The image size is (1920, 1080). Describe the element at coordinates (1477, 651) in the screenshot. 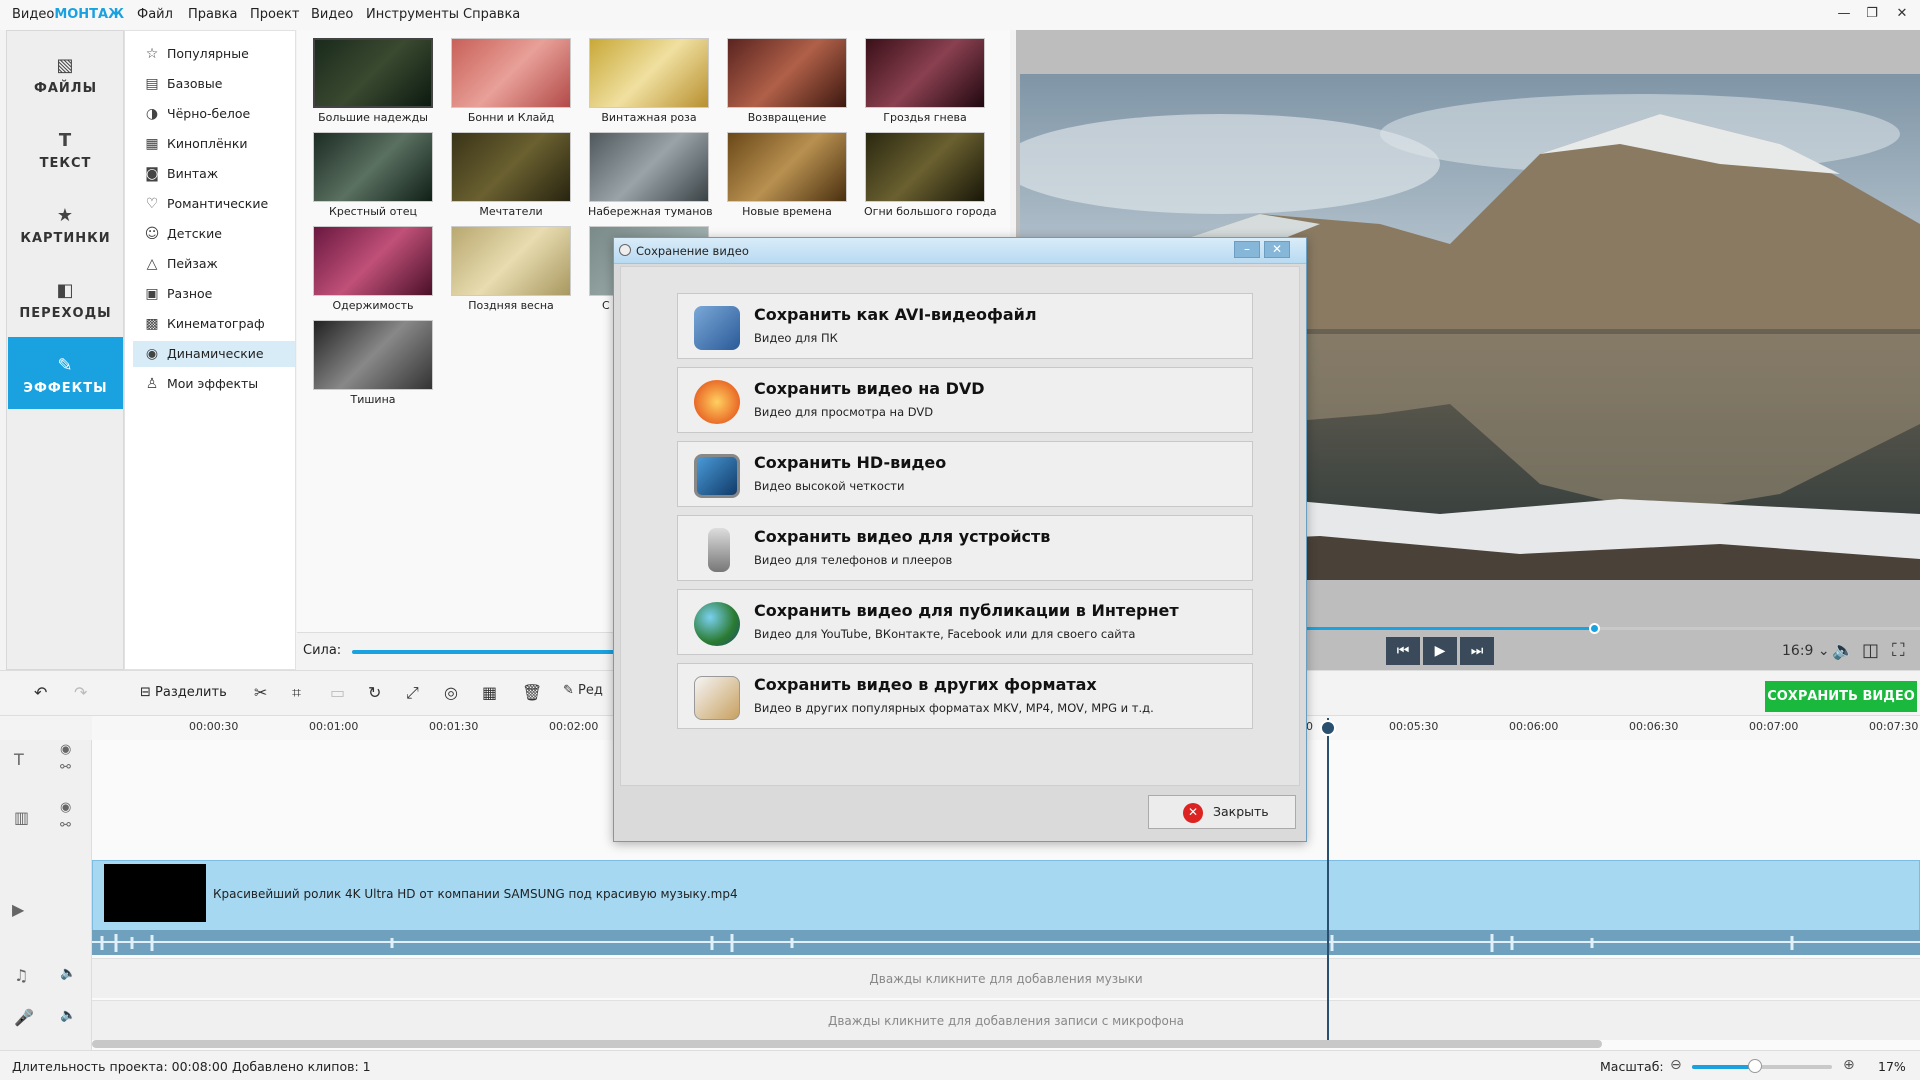

I see `next-frame-button: ⏭` at that location.